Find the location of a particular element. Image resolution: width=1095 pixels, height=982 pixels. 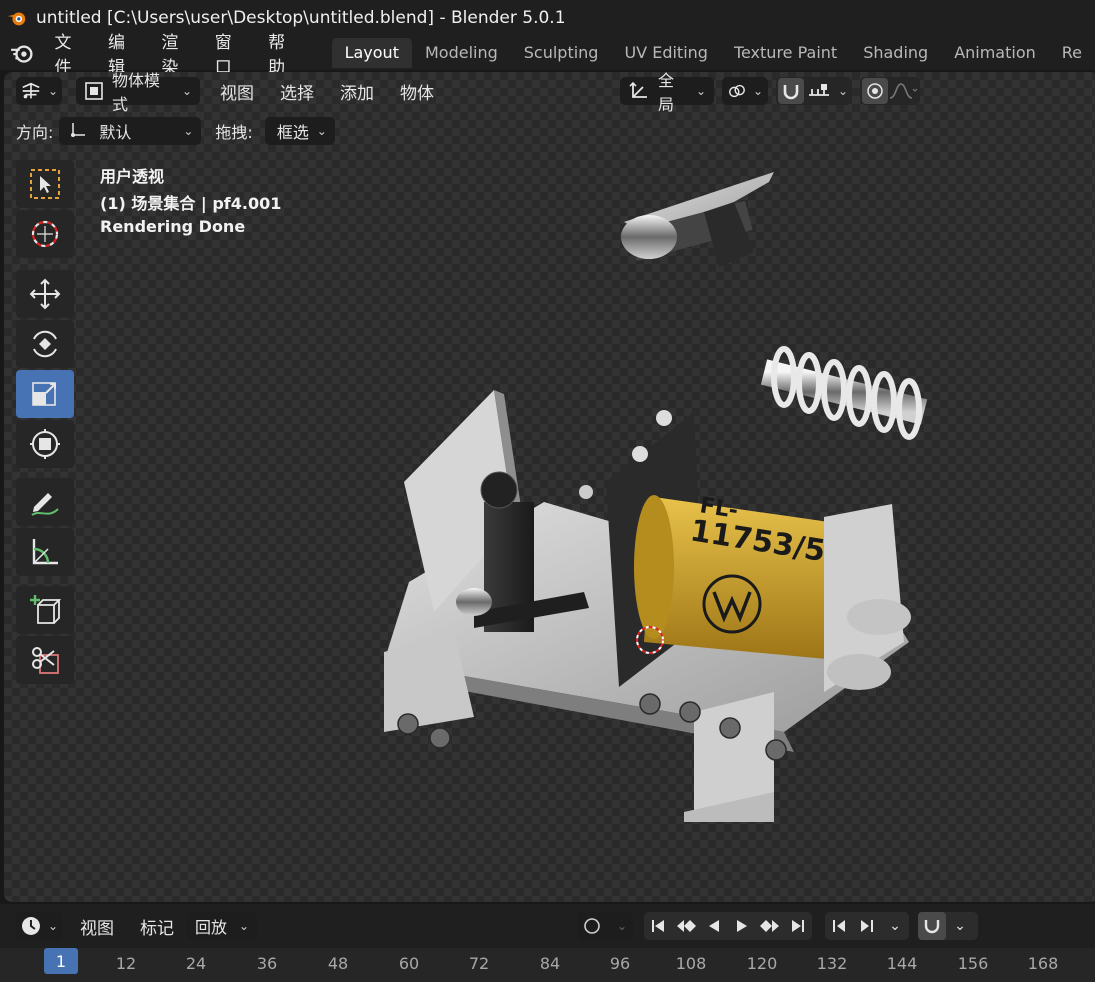

tool-scale is located at coordinates (45, 394).